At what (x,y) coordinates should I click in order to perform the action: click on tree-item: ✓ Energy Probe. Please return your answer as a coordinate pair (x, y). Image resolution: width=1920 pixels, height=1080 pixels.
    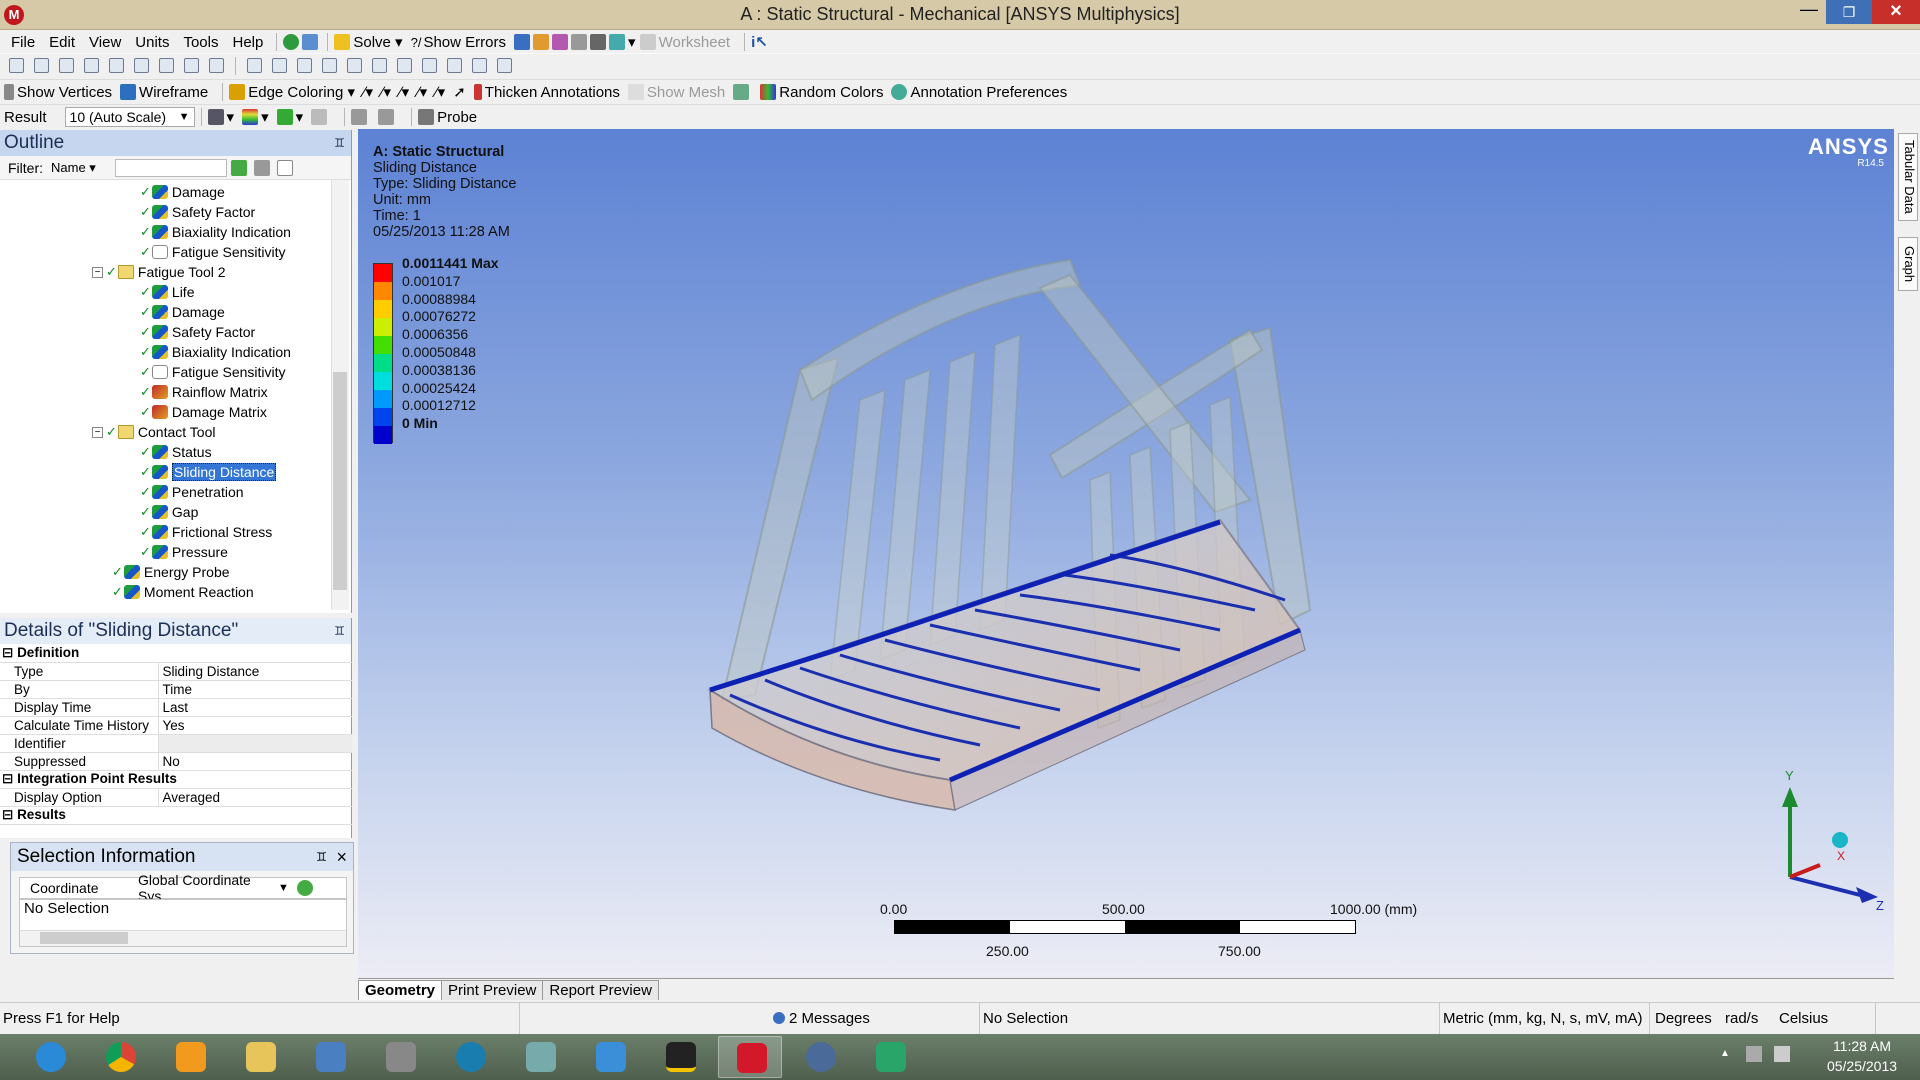
    Looking at the image, I should click on (171, 572).